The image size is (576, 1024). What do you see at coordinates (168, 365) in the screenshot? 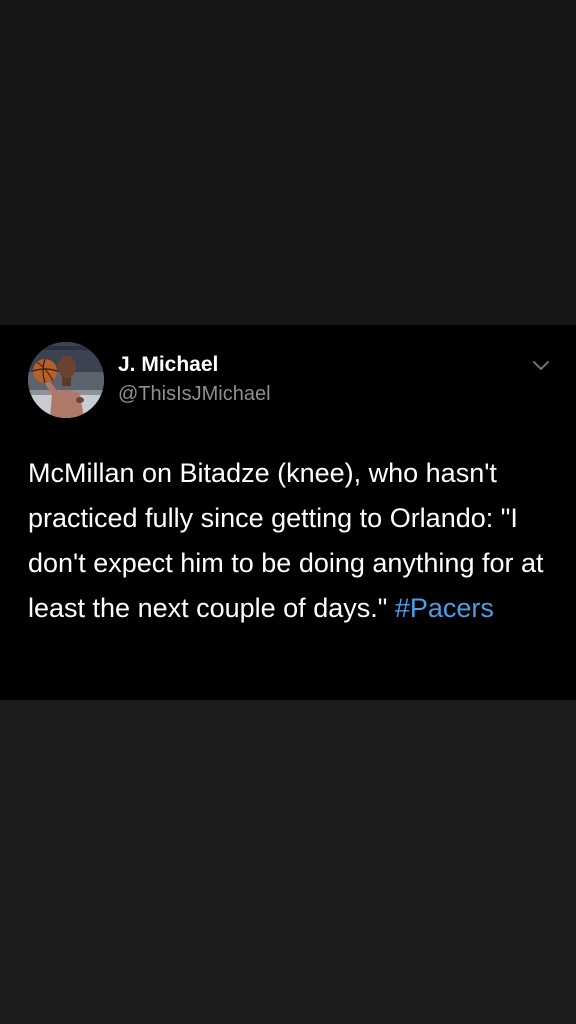
I see `author-name: J. Michael` at bounding box center [168, 365].